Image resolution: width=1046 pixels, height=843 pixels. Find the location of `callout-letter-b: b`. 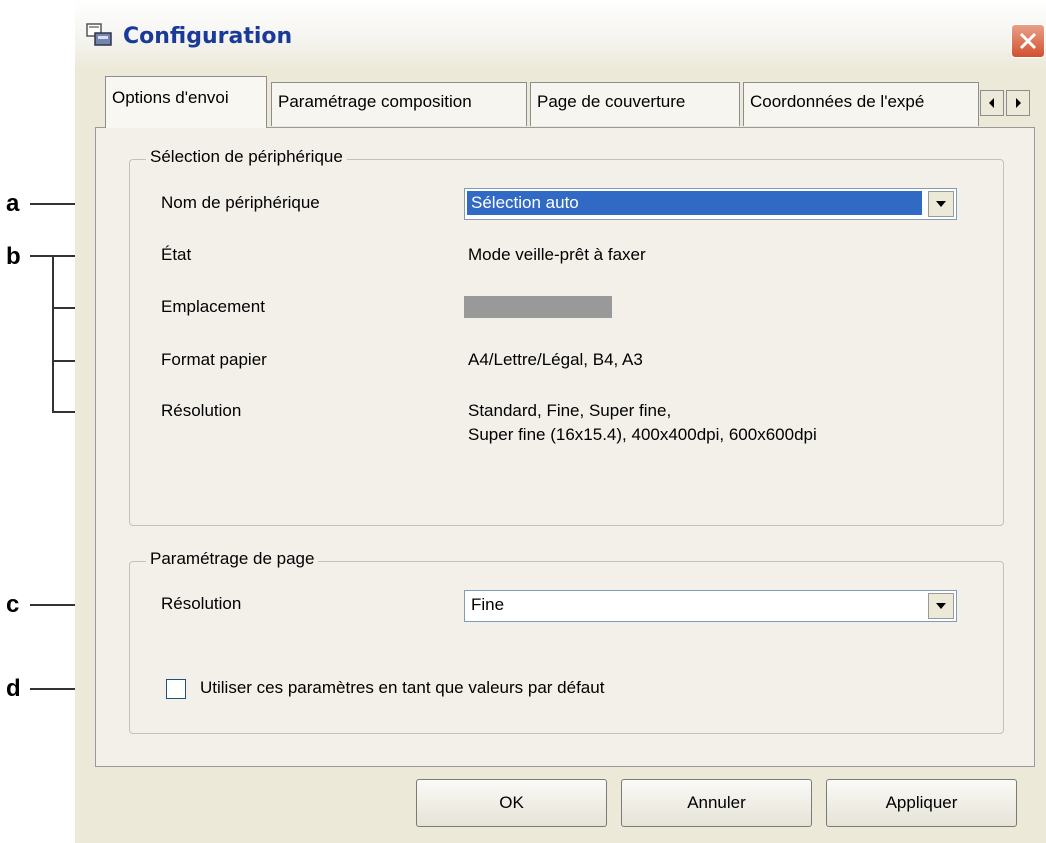

callout-letter-b: b is located at coordinates (13, 256).